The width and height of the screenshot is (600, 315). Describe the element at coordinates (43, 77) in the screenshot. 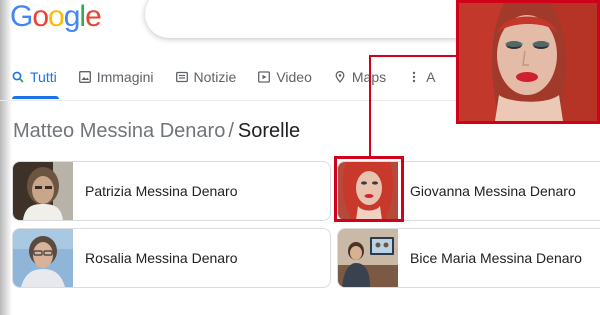

I see `tab-label: Tutti` at that location.